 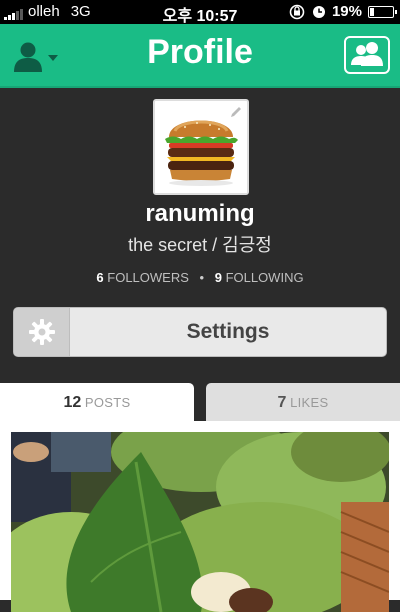 I want to click on posts-label: POSTS, so click(x=107, y=402).